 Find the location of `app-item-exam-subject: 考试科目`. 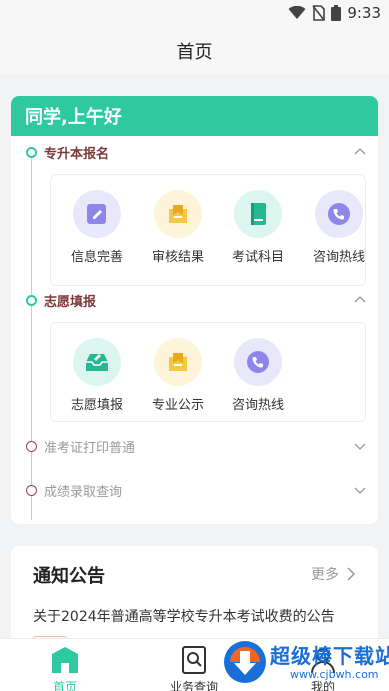

app-item-exam-subject: 考试科目 is located at coordinates (258, 227).